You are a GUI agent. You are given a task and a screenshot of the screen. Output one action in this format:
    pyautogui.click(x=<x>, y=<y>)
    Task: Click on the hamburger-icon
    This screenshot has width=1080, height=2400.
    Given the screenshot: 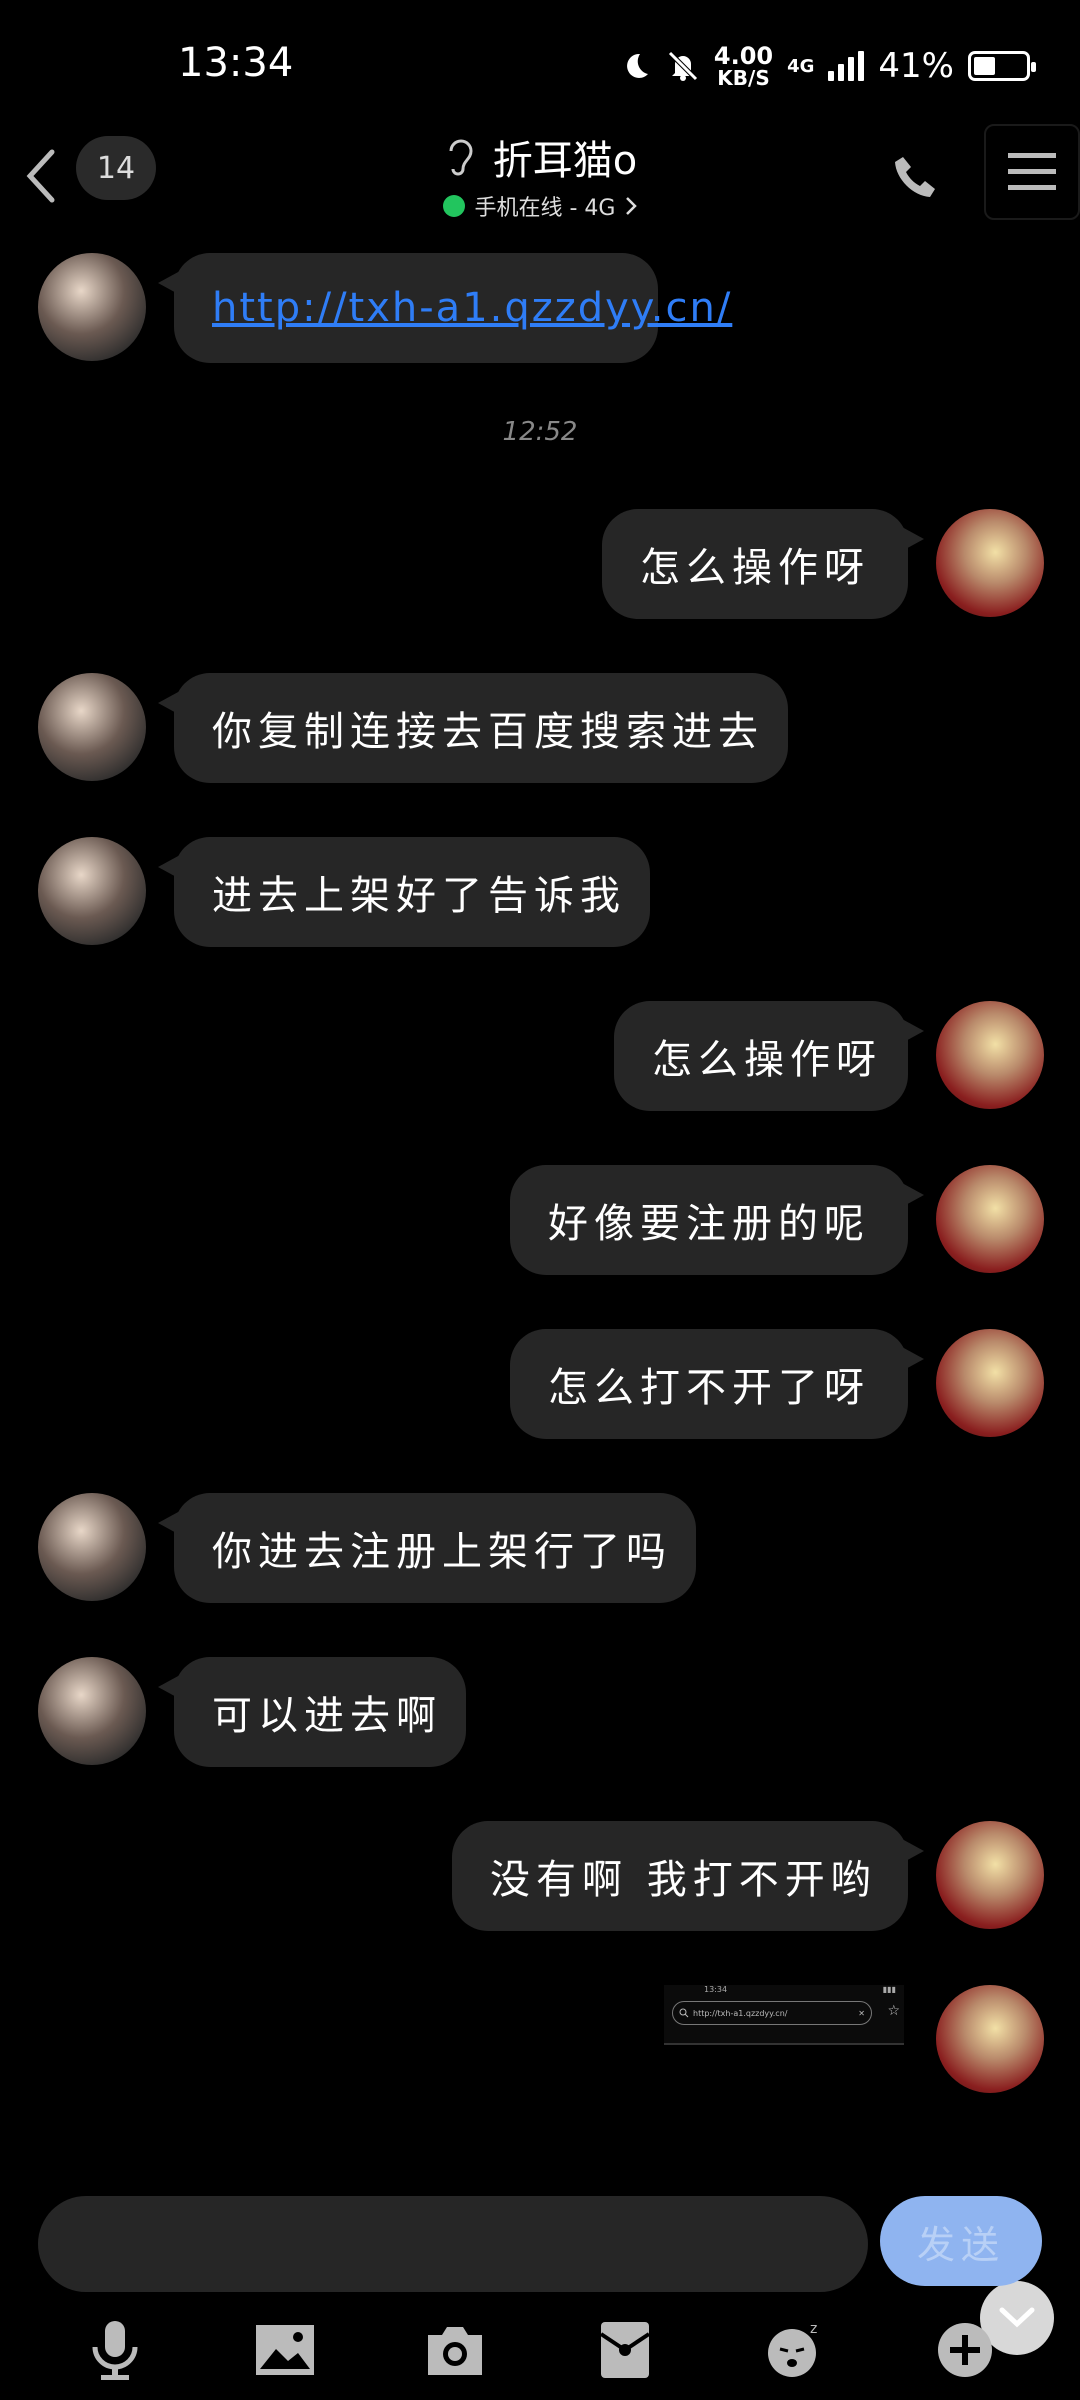 What is the action you would take?
    pyautogui.click(x=1032, y=171)
    